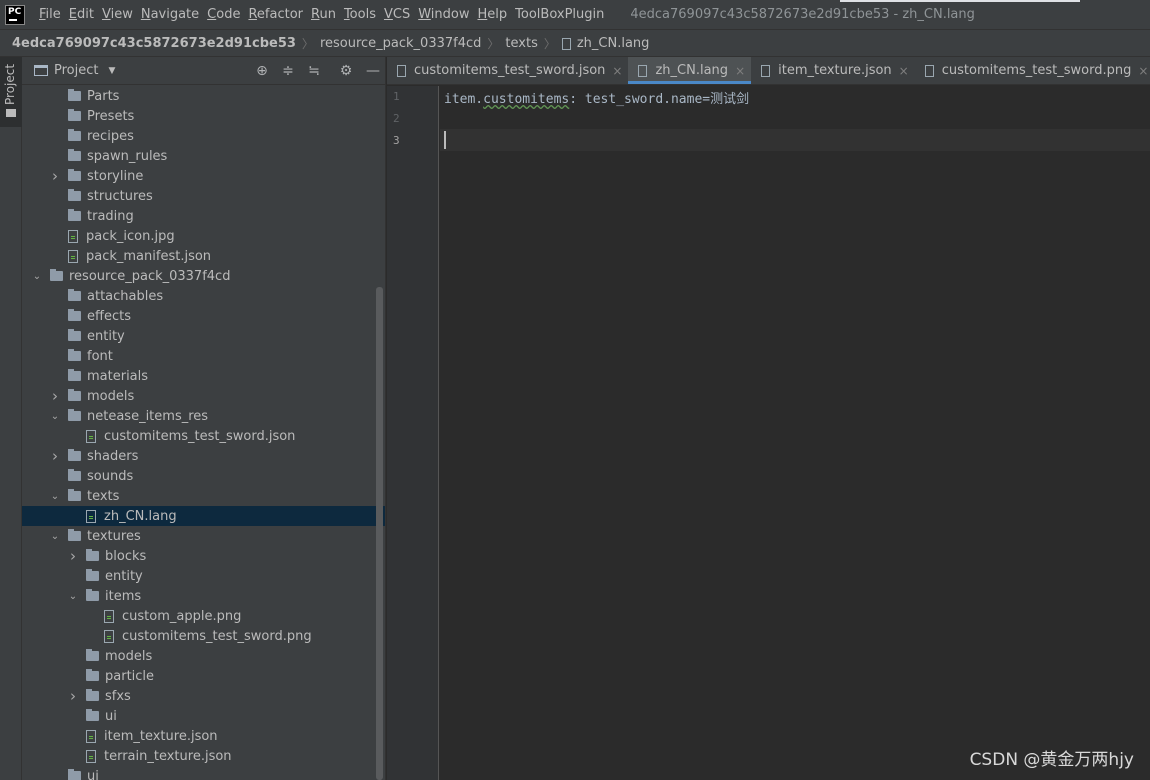 The image size is (1150, 780). What do you see at coordinates (507, 70) in the screenshot?
I see `editor-tab: customitems_test_sword.json ×` at bounding box center [507, 70].